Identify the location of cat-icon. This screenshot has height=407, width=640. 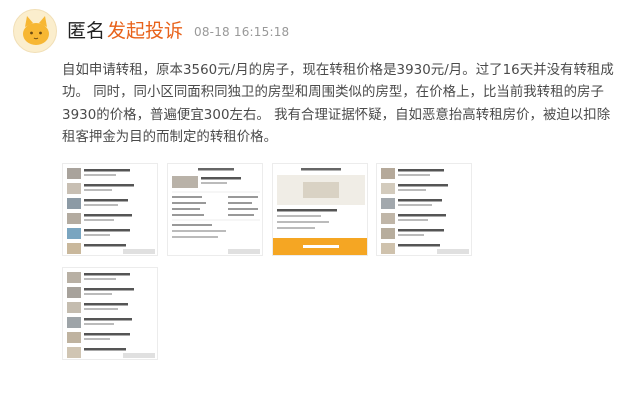
(36, 30).